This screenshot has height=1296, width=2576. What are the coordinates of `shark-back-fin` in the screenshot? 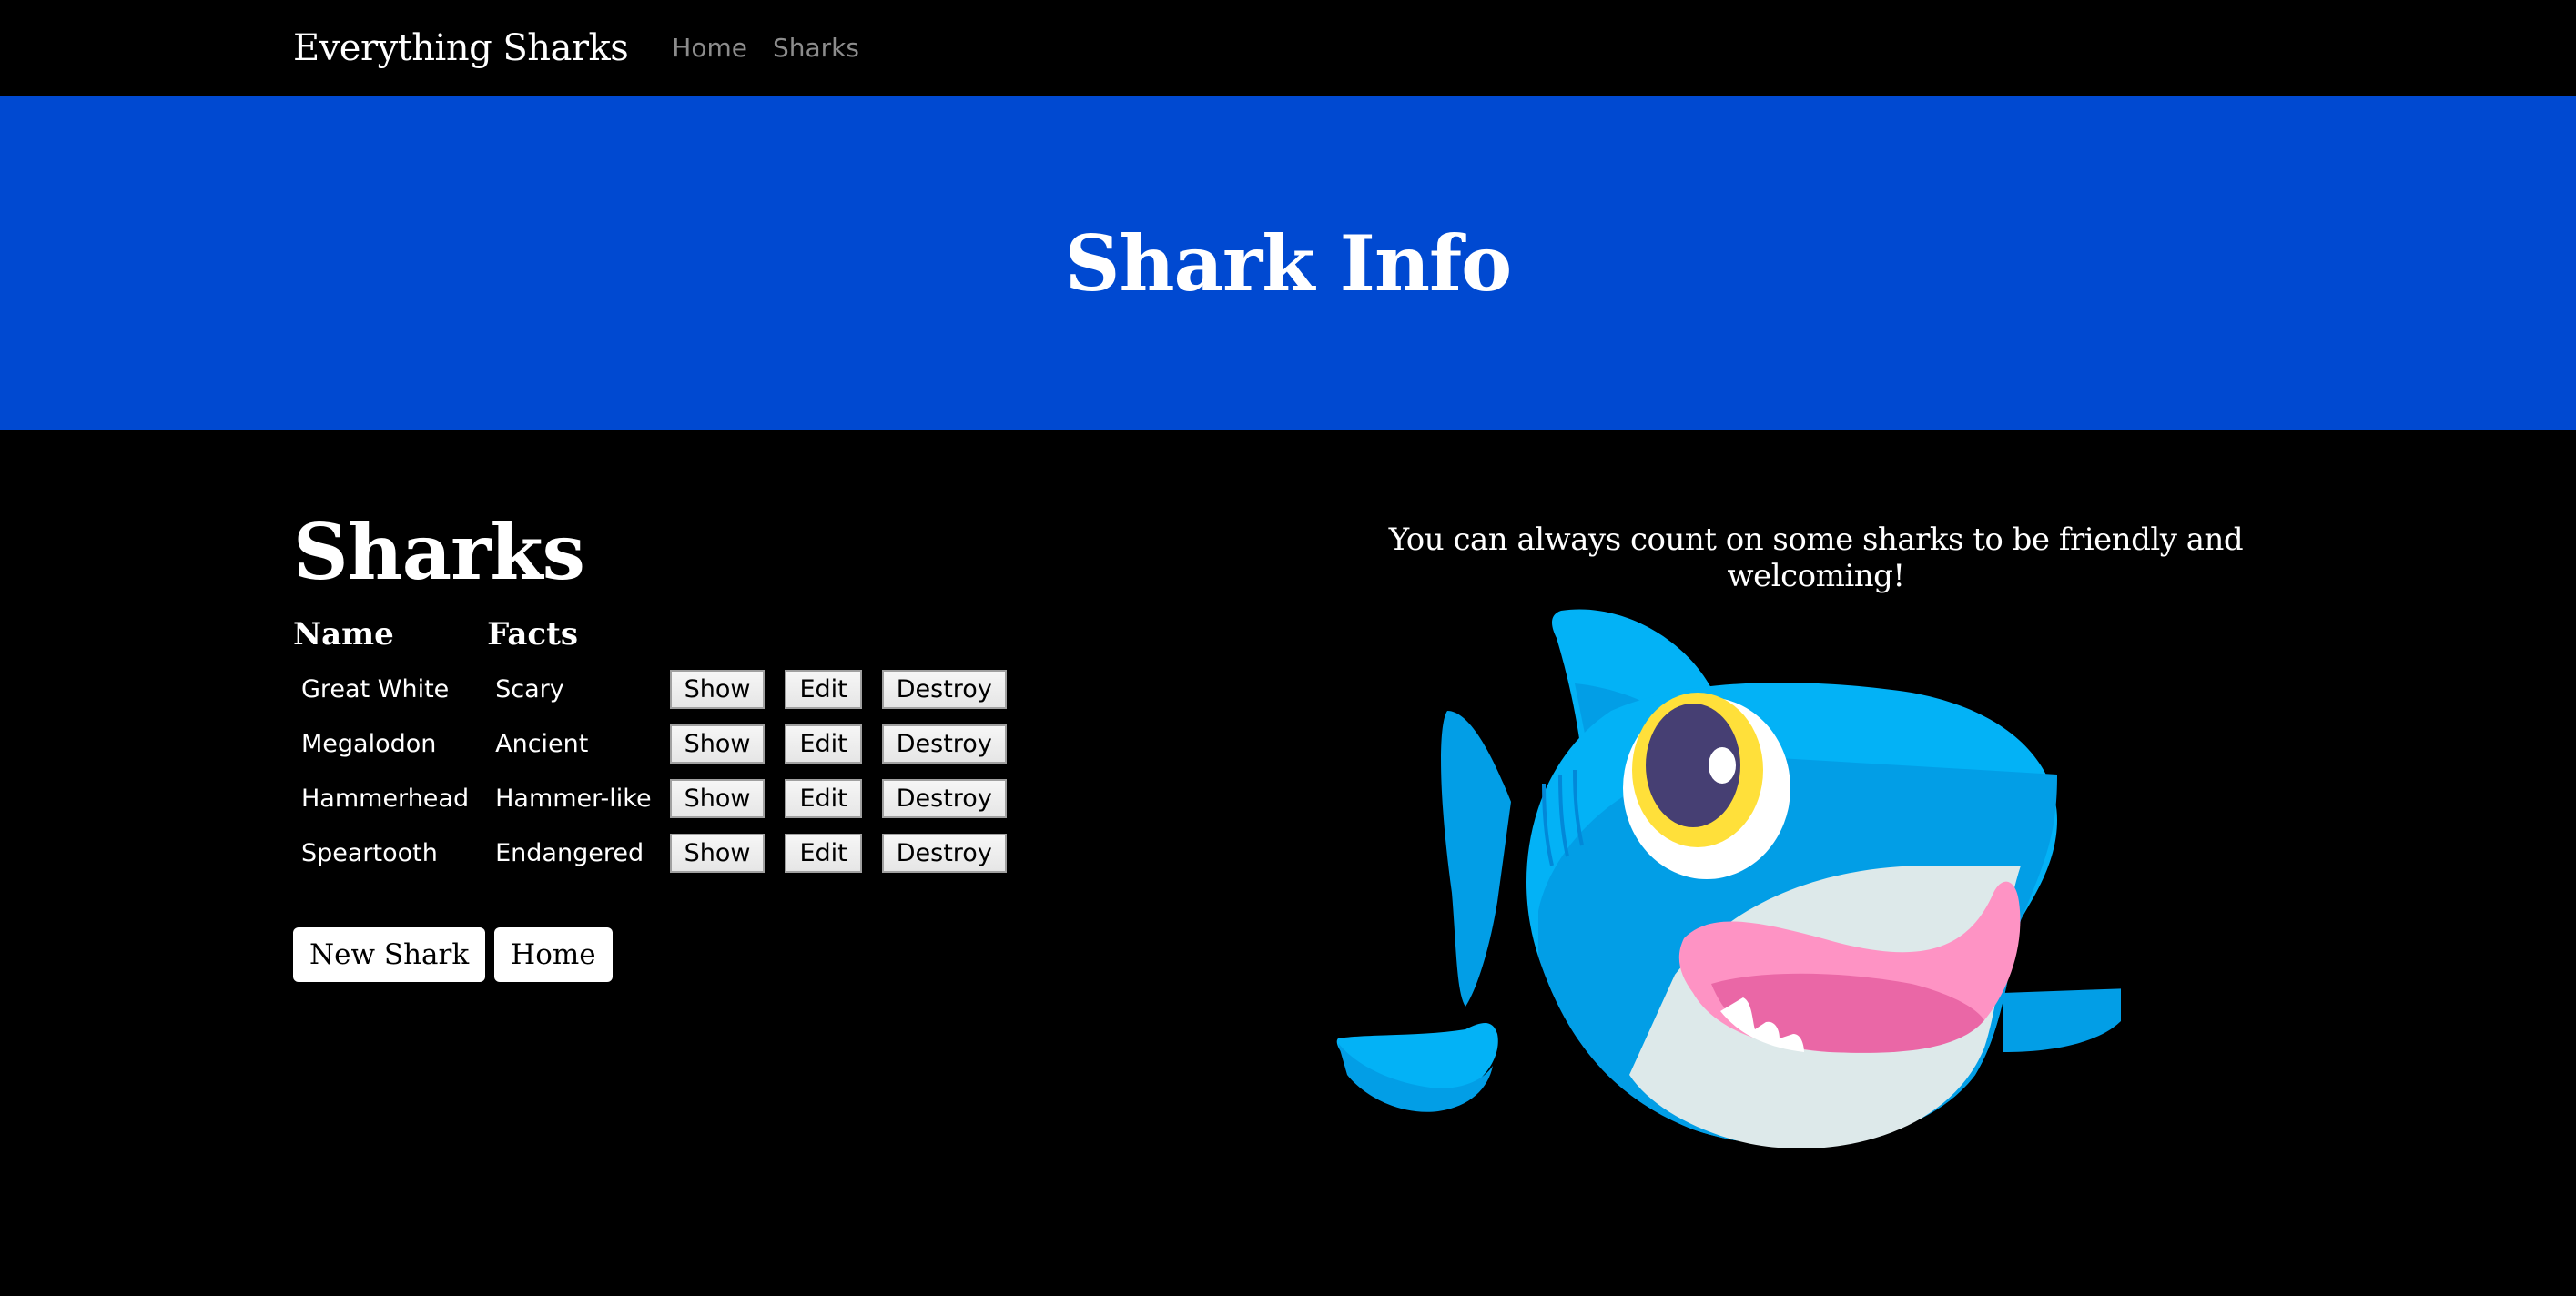 It's located at (1476, 859).